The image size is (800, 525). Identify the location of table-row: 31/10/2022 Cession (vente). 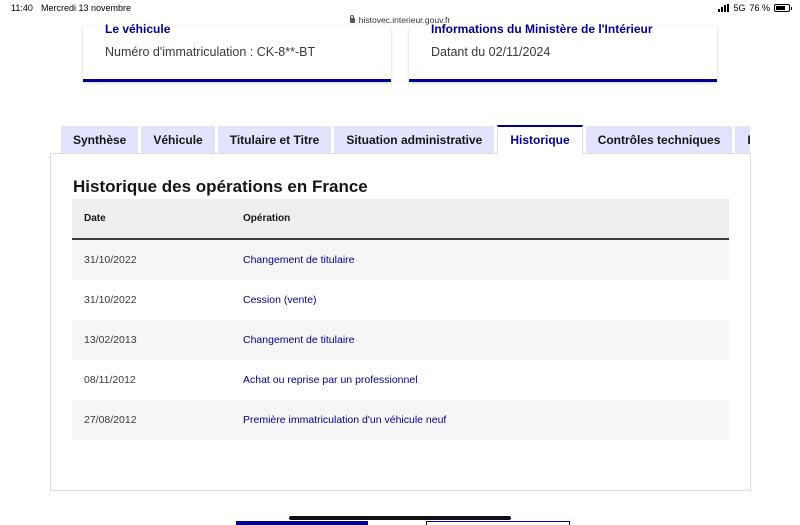
(400, 300).